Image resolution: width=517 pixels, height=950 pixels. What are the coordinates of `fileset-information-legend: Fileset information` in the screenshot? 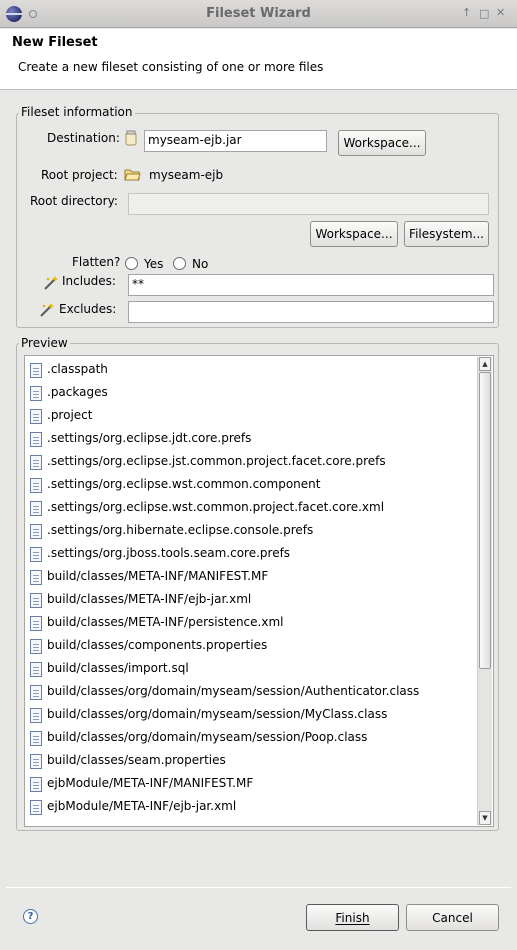 It's located at (77, 112).